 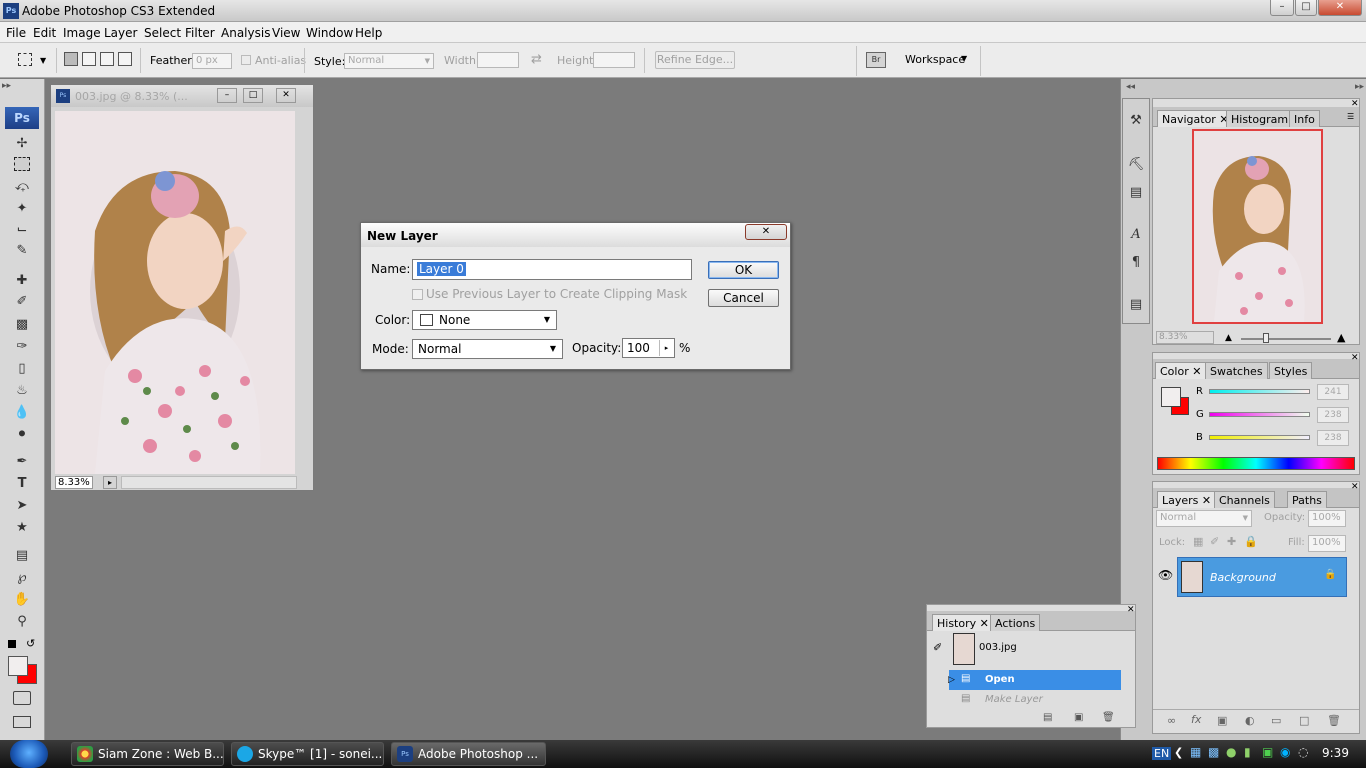 What do you see at coordinates (82, 33) in the screenshot?
I see `menu-image: Image` at bounding box center [82, 33].